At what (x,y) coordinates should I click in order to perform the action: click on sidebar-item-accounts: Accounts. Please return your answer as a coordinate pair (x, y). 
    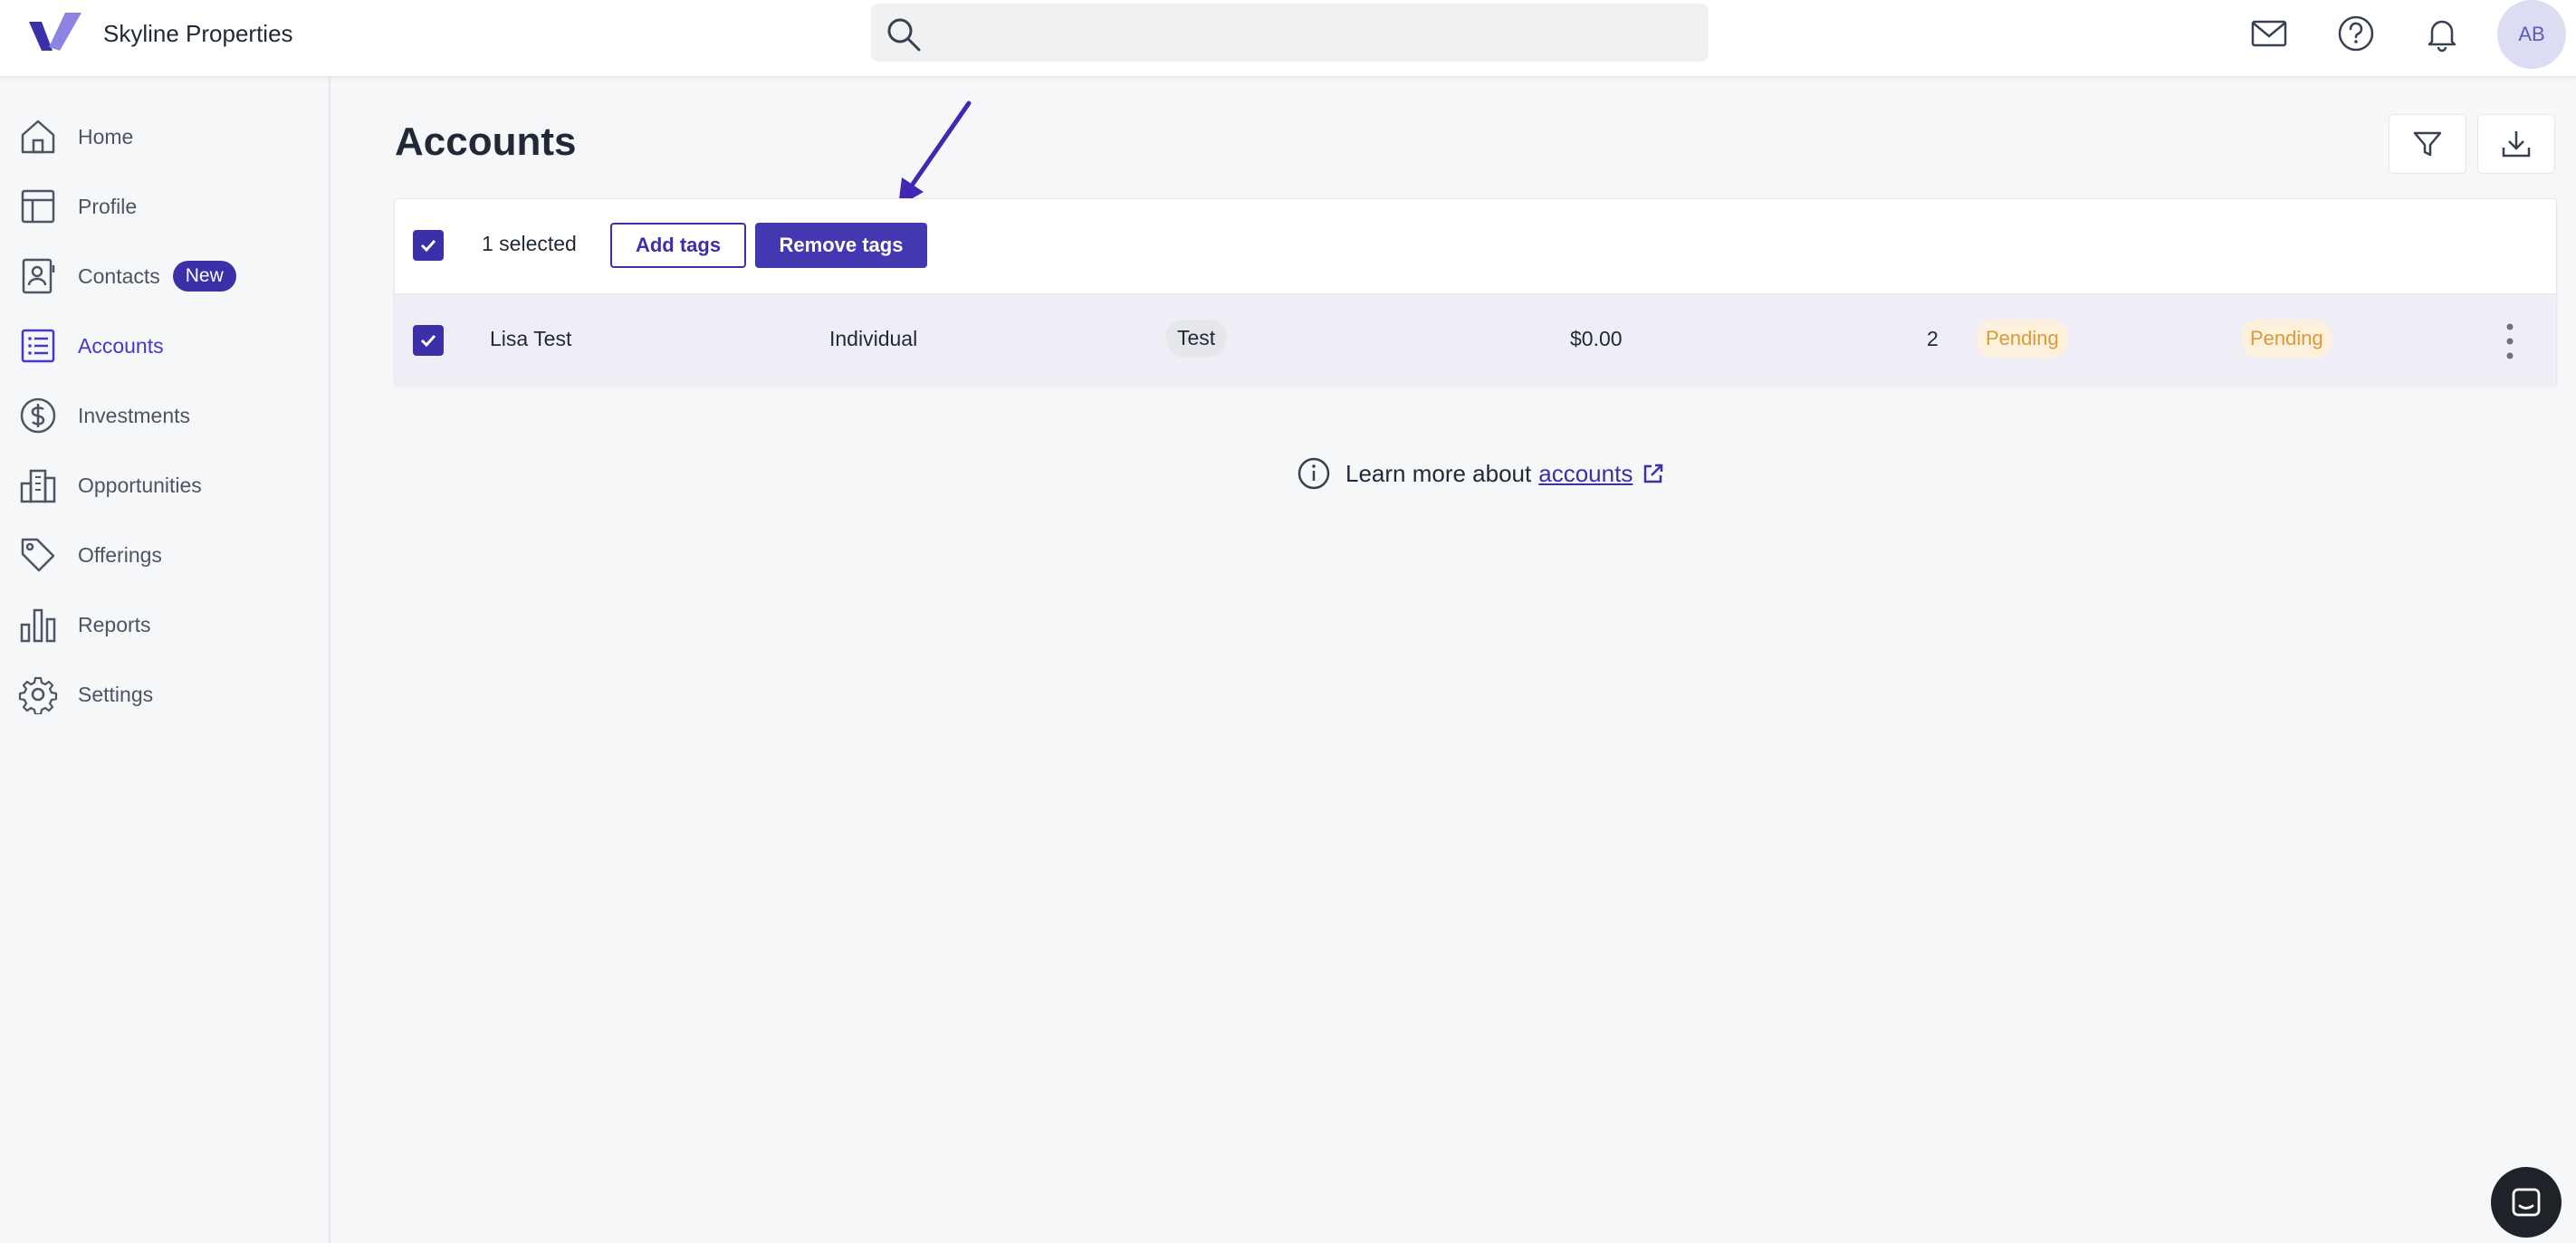
    Looking at the image, I should click on (167, 345).